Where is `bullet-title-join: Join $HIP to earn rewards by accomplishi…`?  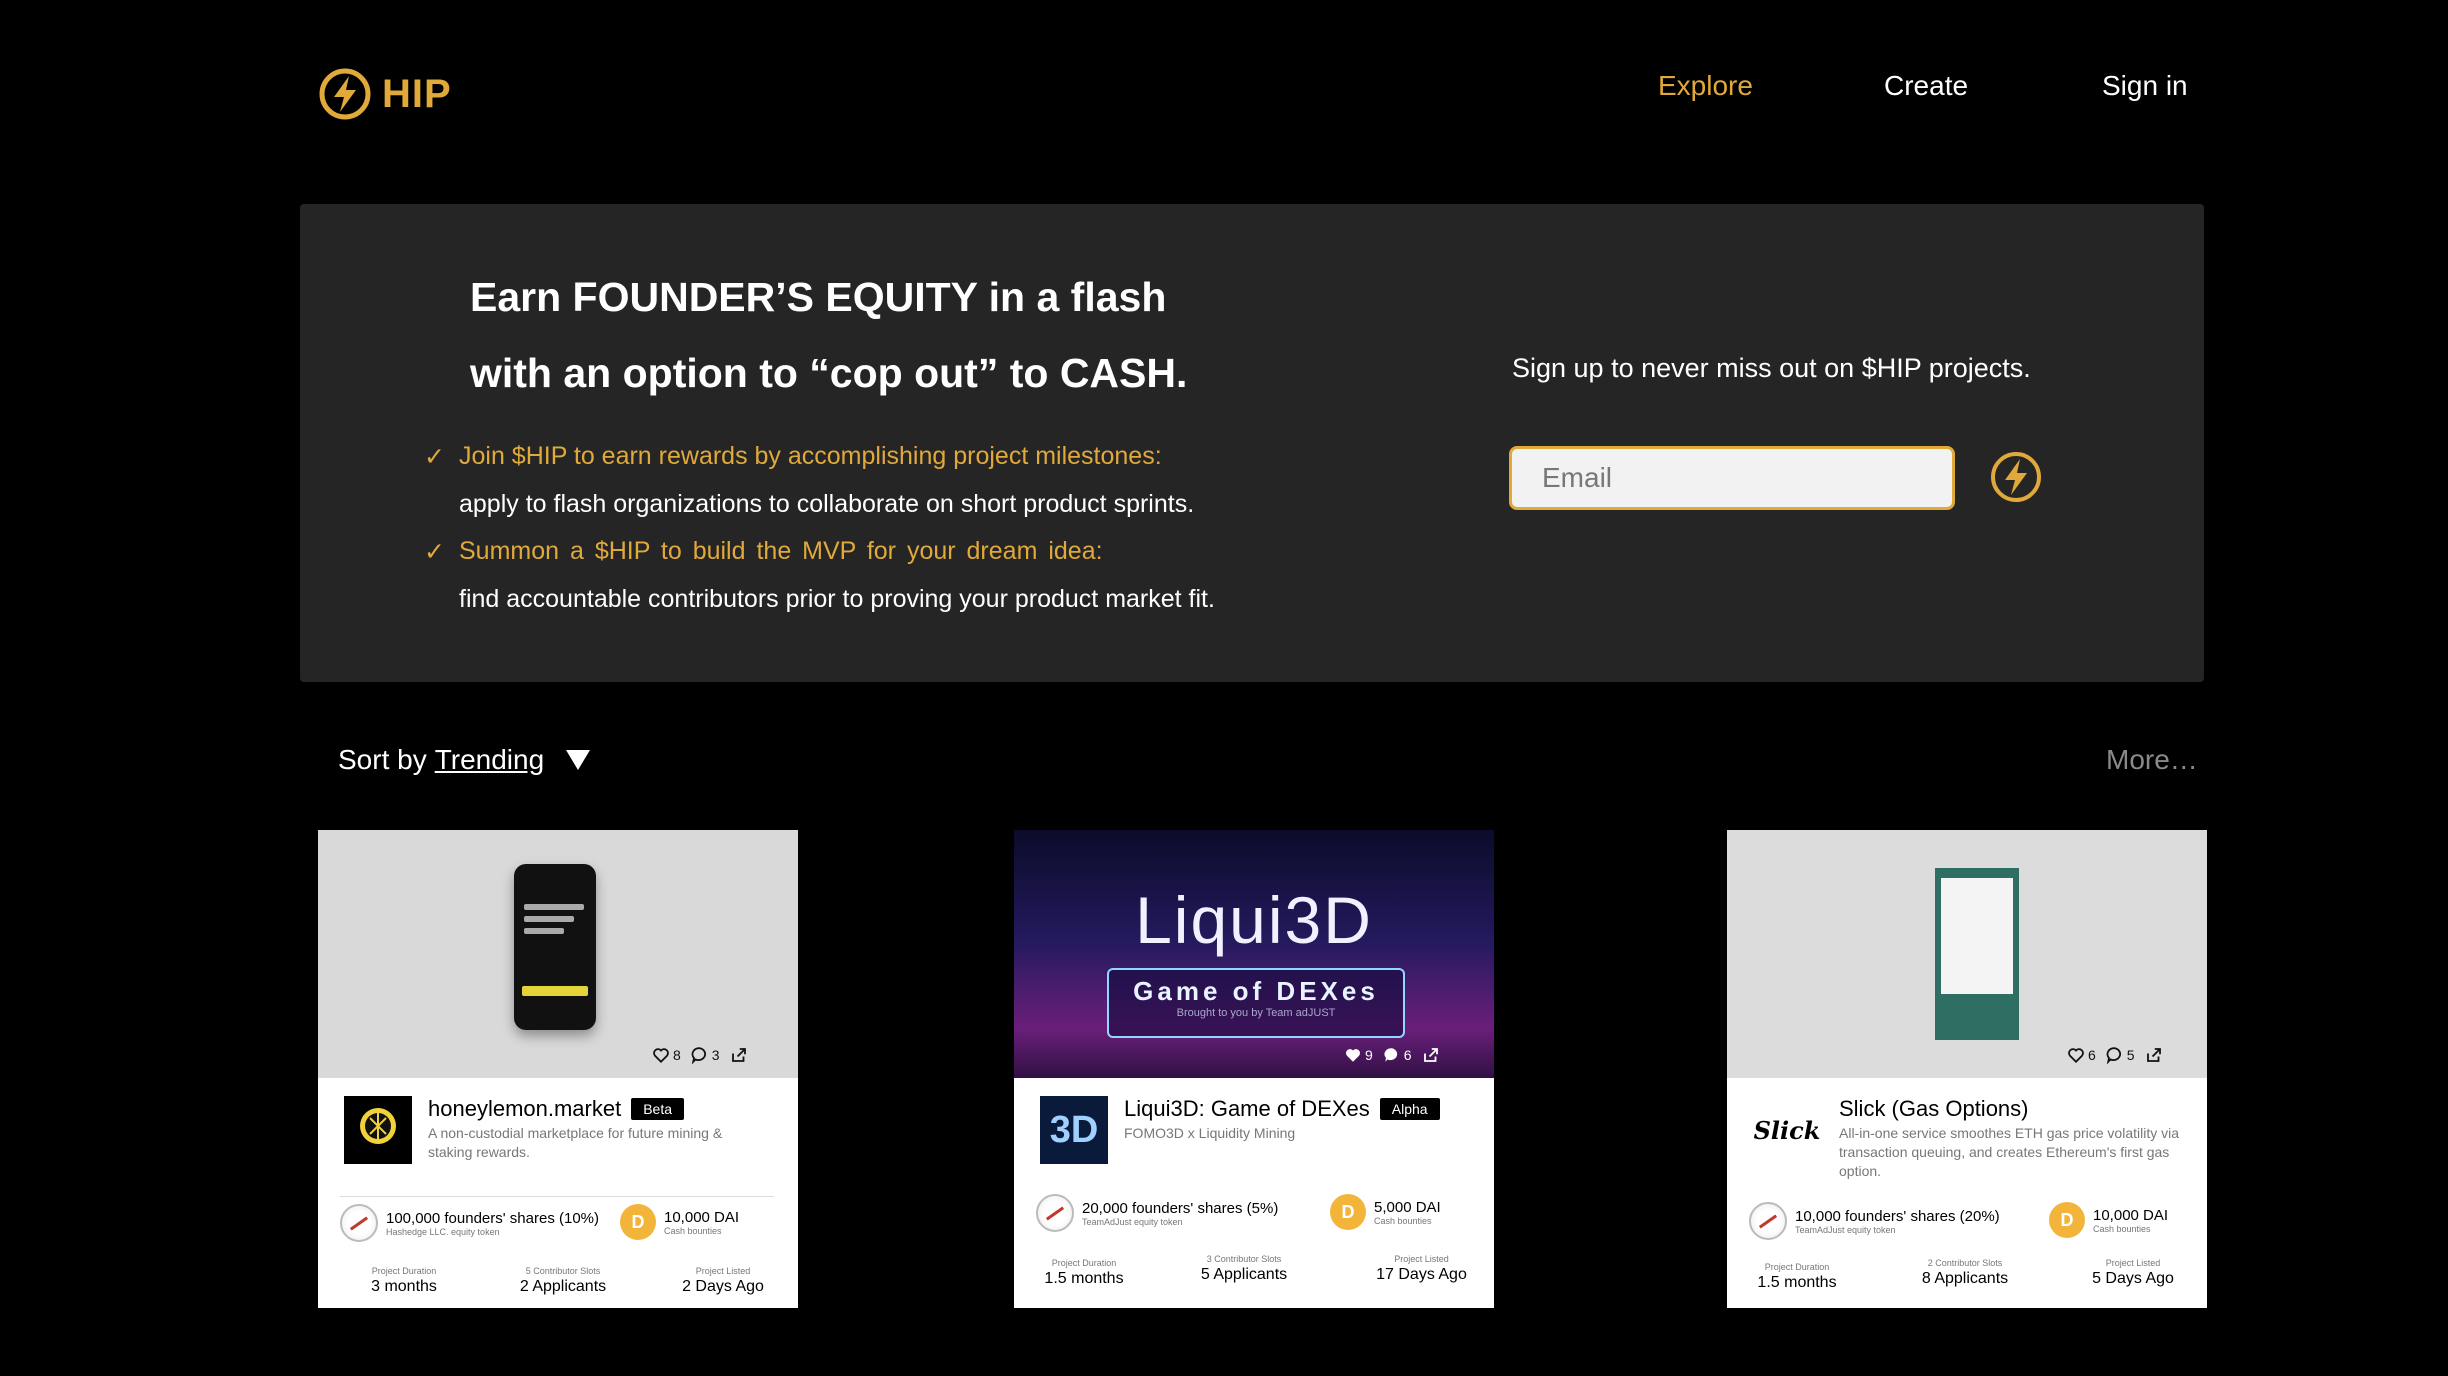 bullet-title-join: Join $HIP to earn rewards by accomplishi… is located at coordinates (810, 456).